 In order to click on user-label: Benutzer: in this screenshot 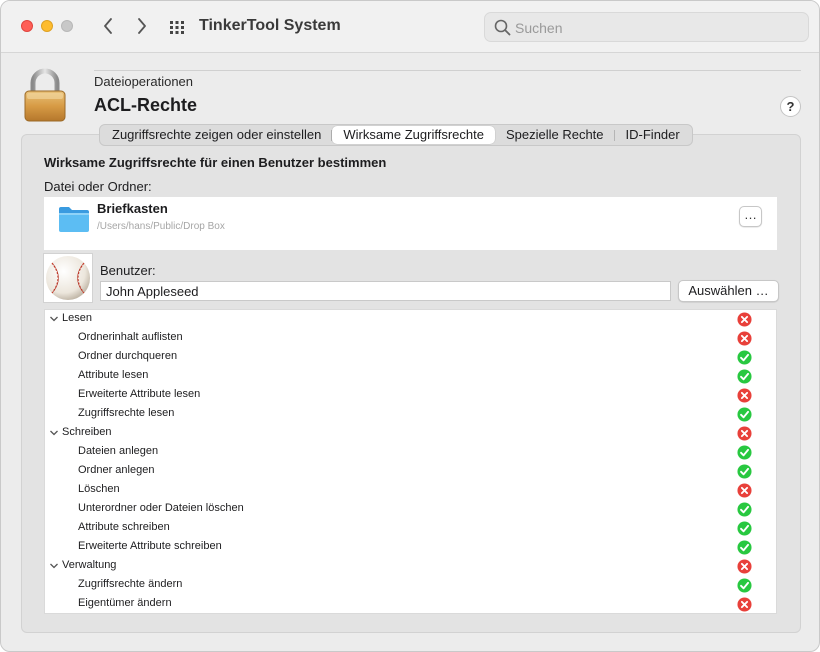, I will do `click(128, 270)`.